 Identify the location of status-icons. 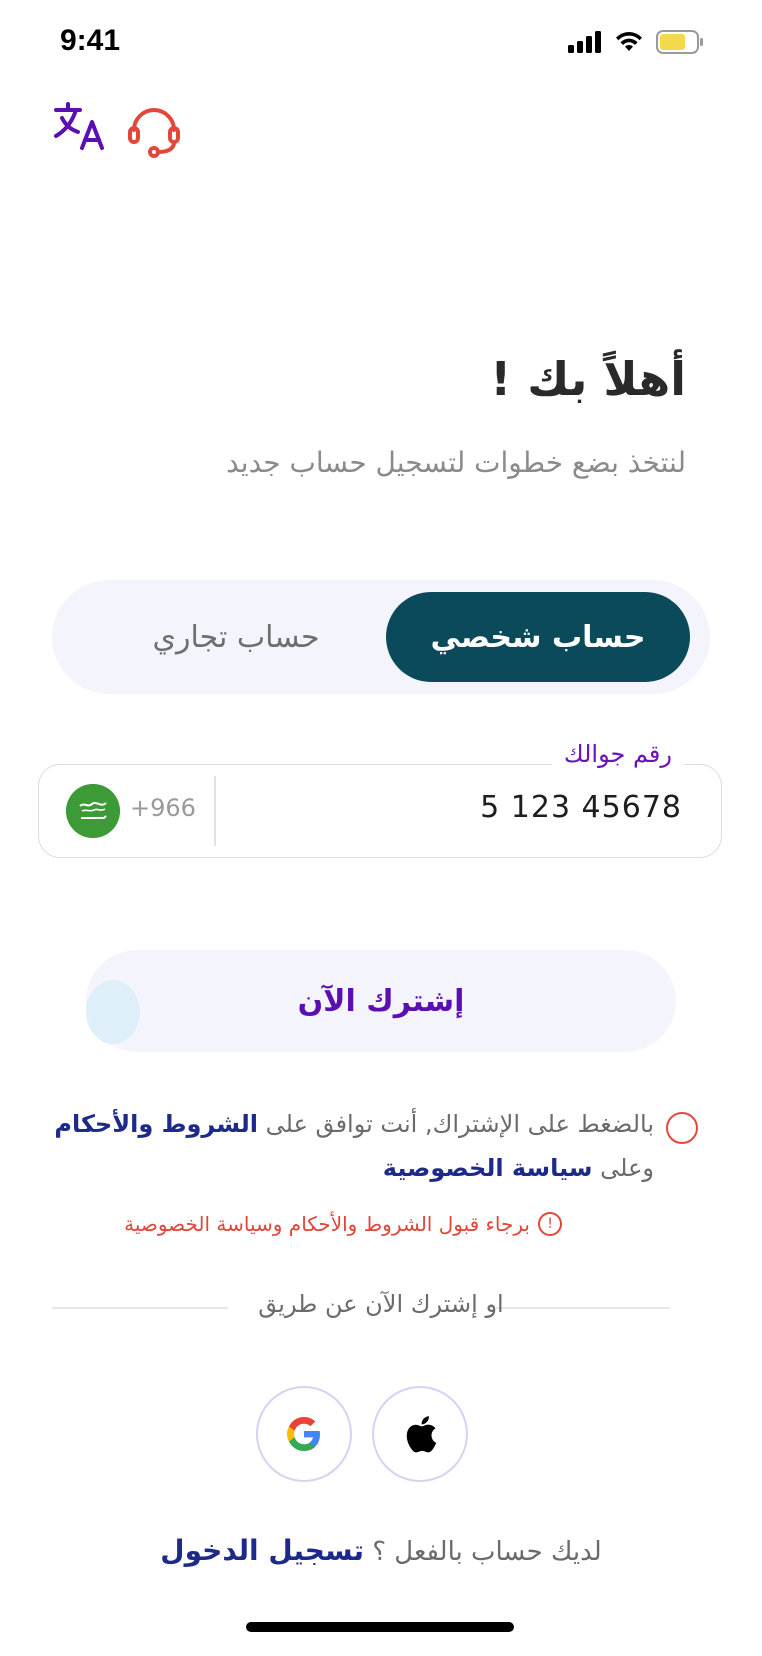
(636, 42).